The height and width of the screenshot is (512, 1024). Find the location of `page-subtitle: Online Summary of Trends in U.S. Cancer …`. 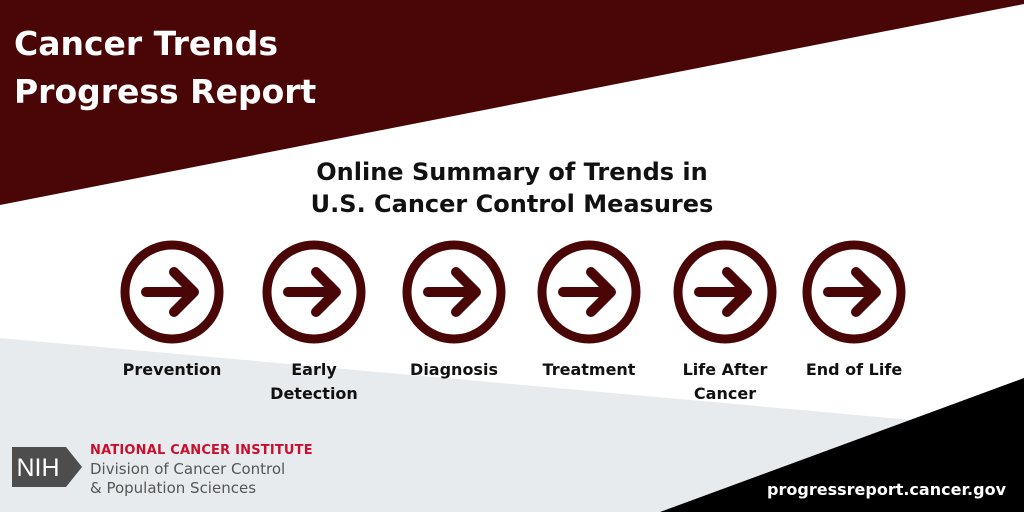

page-subtitle: Online Summary of Trends in U.S. Cancer … is located at coordinates (512, 188).